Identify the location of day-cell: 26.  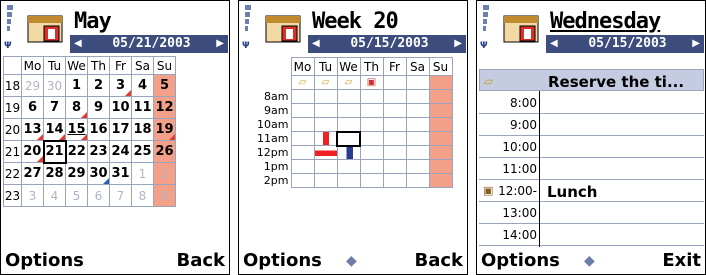
(164, 151).